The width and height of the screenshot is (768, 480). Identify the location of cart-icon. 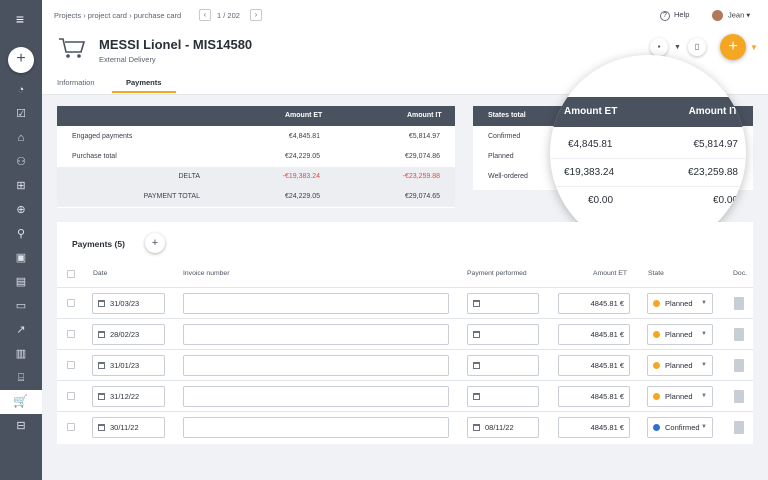
(72, 48).